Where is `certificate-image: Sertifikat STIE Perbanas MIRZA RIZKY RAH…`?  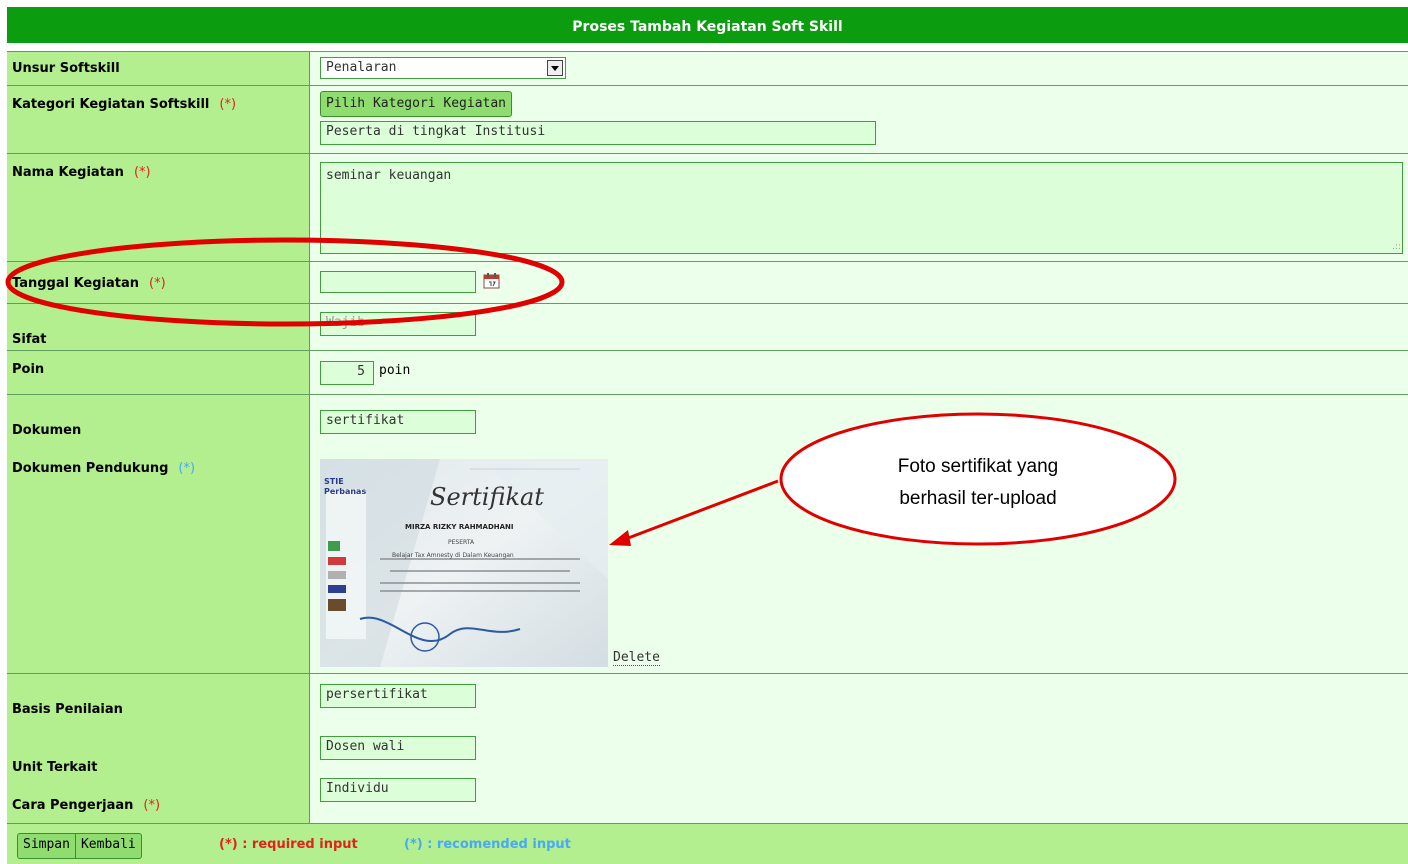 certificate-image: Sertifikat STIE Perbanas MIRZA RIZKY RAH… is located at coordinates (464, 563).